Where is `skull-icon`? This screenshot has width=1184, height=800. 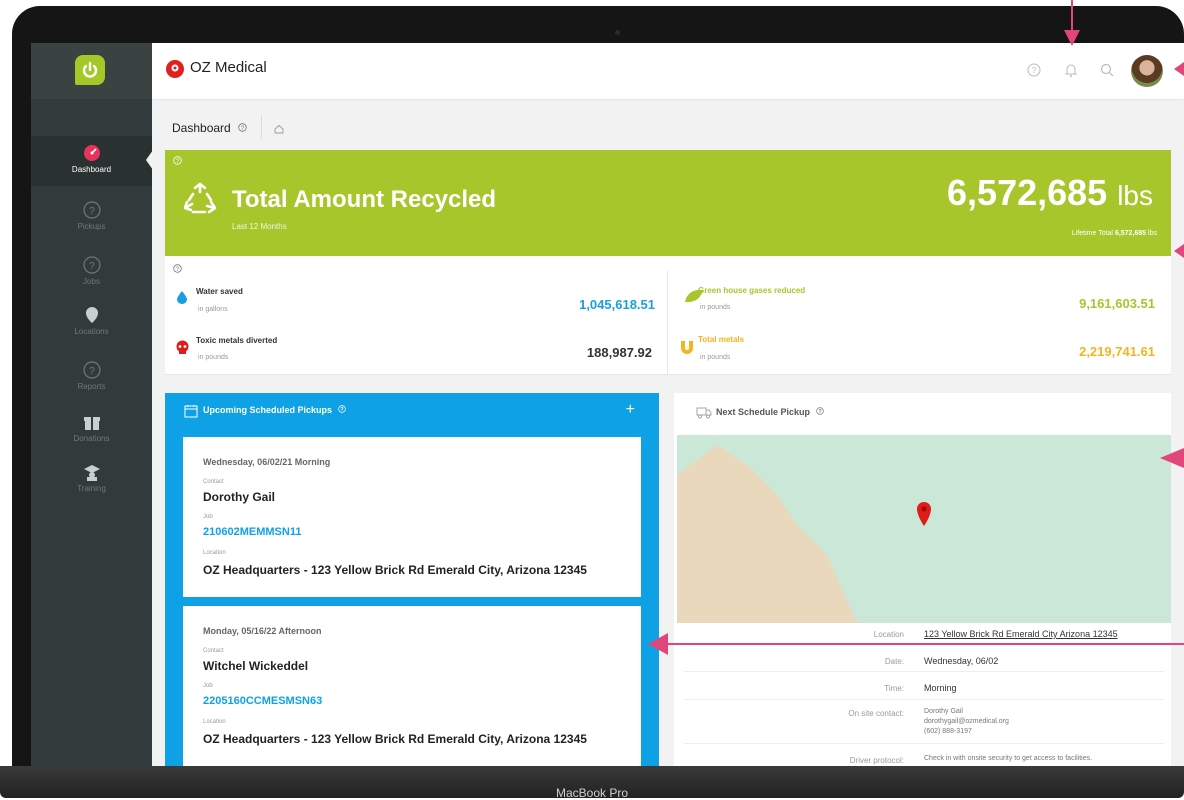 skull-icon is located at coordinates (182, 347).